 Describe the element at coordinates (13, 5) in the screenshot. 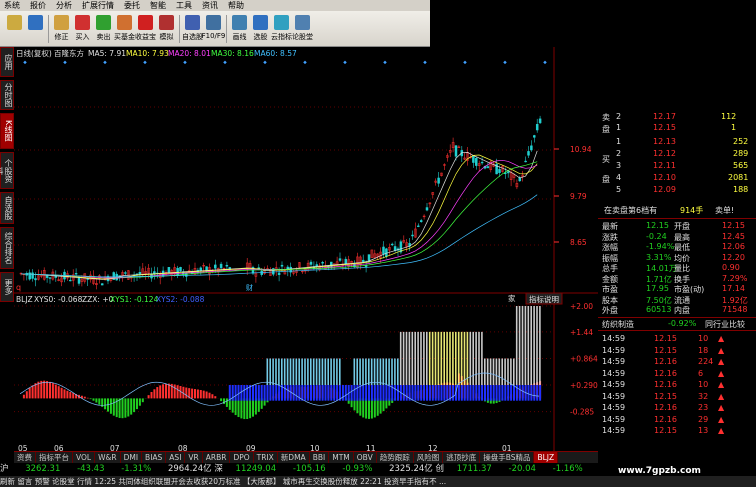

I see `menu-item-0: 系统` at that location.